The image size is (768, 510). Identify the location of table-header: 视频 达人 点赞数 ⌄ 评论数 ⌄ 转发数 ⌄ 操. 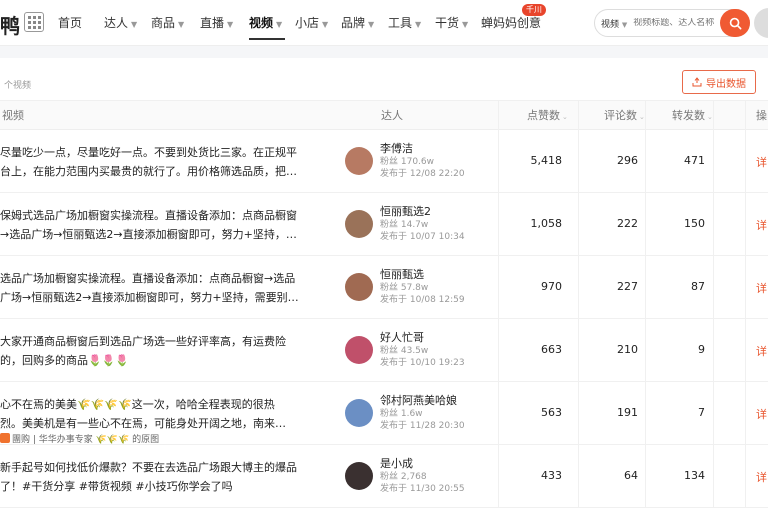
(384, 115).